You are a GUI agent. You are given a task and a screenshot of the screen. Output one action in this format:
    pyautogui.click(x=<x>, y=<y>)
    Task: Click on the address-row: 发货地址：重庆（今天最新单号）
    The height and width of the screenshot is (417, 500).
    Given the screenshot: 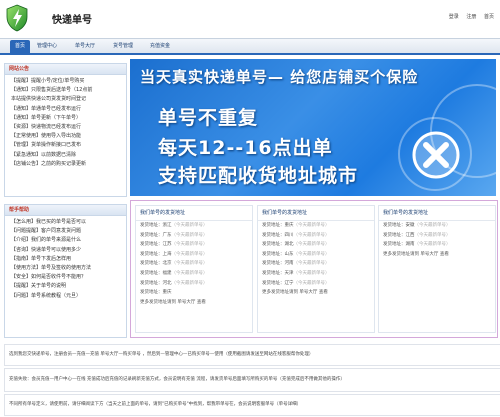 What is the action you would take?
    pyautogui.click(x=316, y=226)
    